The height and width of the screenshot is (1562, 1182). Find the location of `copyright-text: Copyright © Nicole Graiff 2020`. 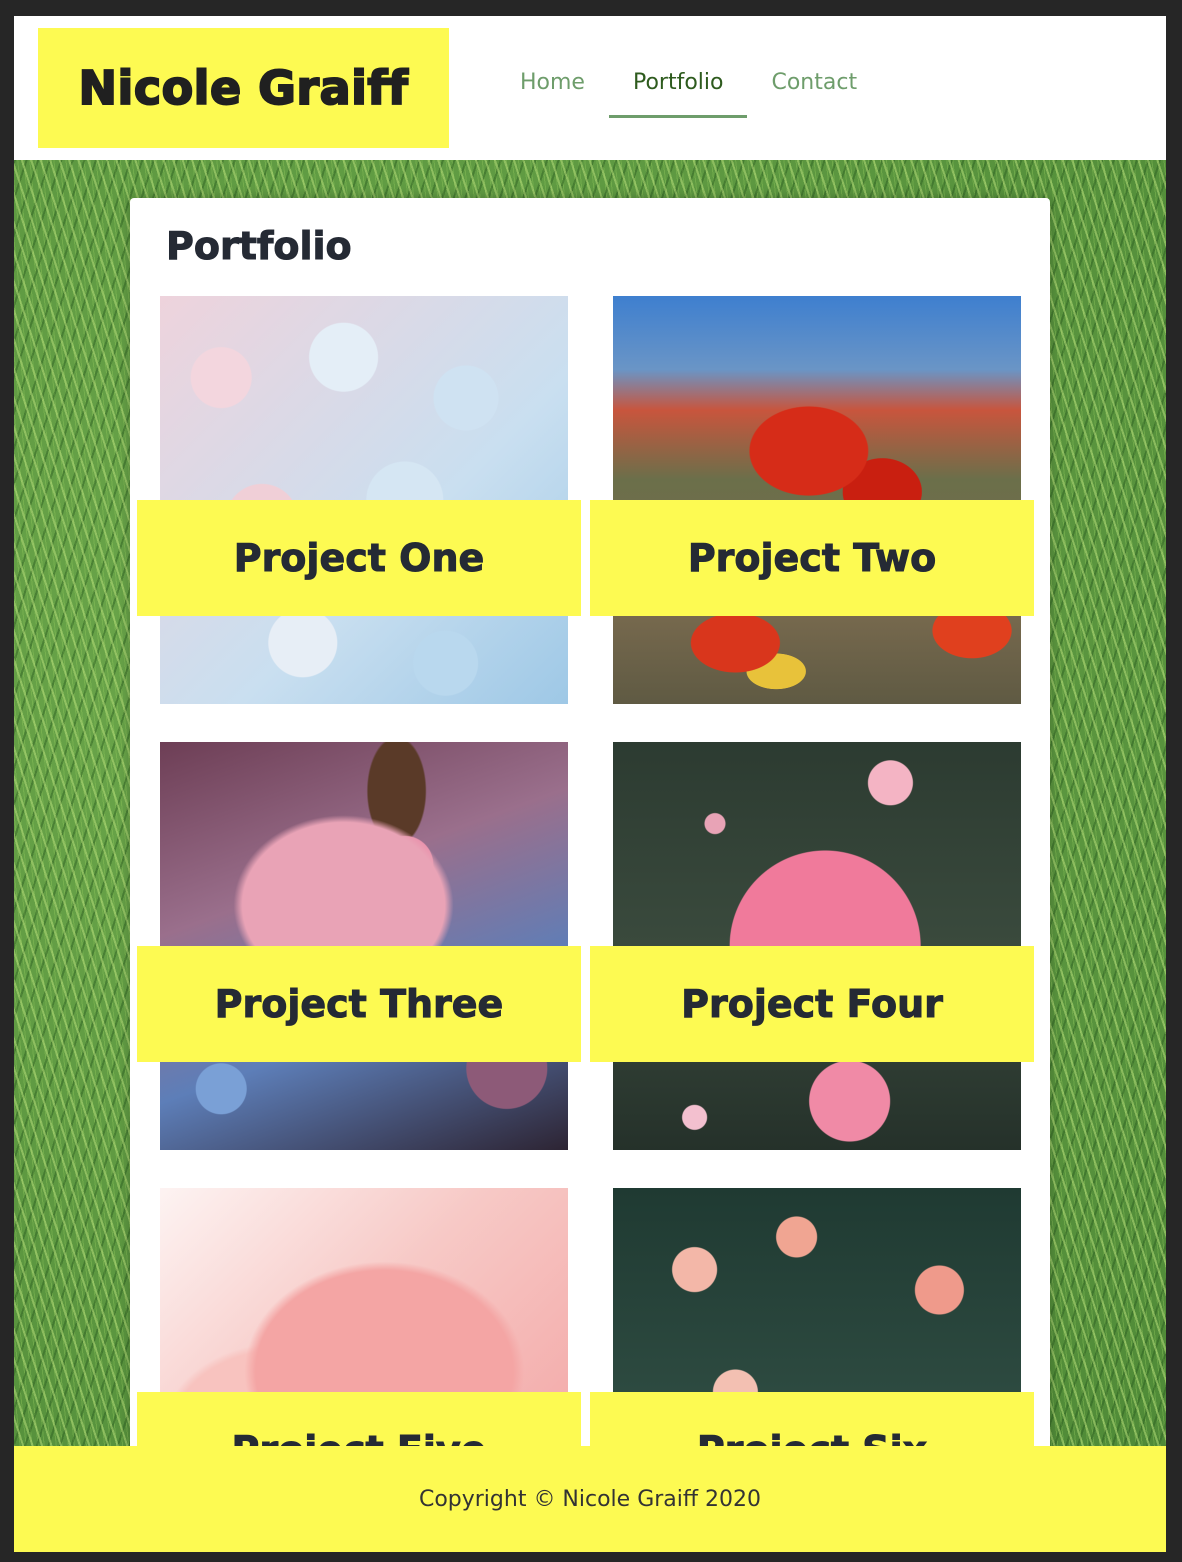

copyright-text: Copyright © Nicole Graiff 2020 is located at coordinates (590, 1499).